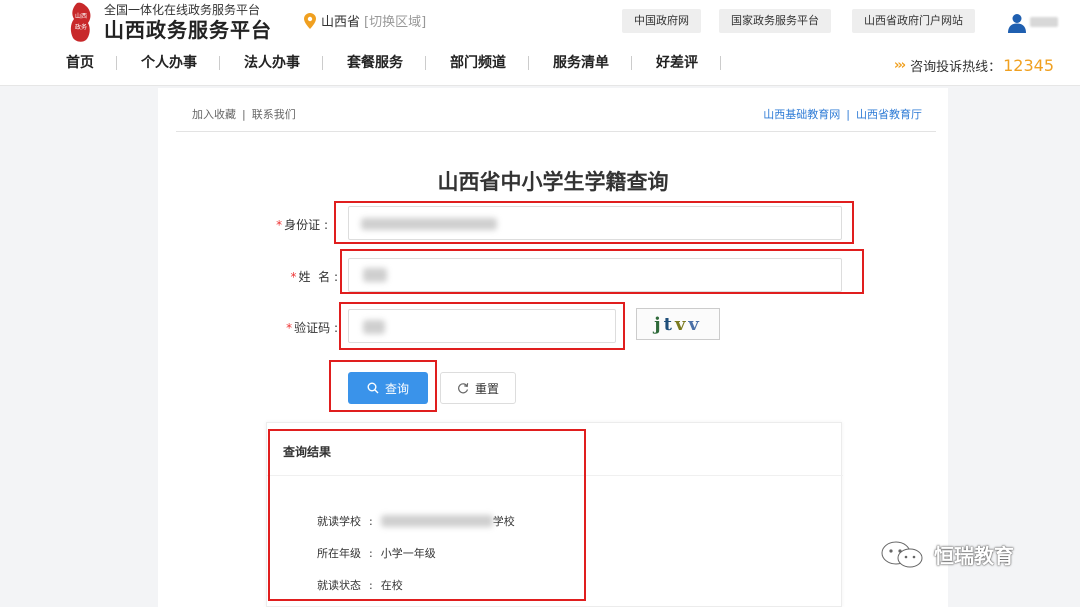  I want to click on id-card-label: * 身份证 :, so click(302, 225).